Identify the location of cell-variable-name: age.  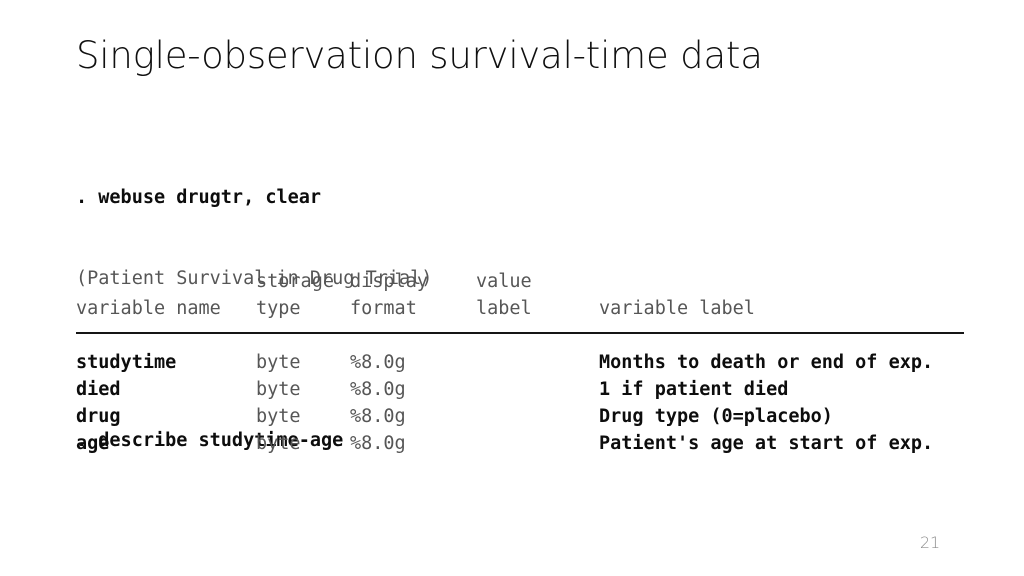
(93, 443).